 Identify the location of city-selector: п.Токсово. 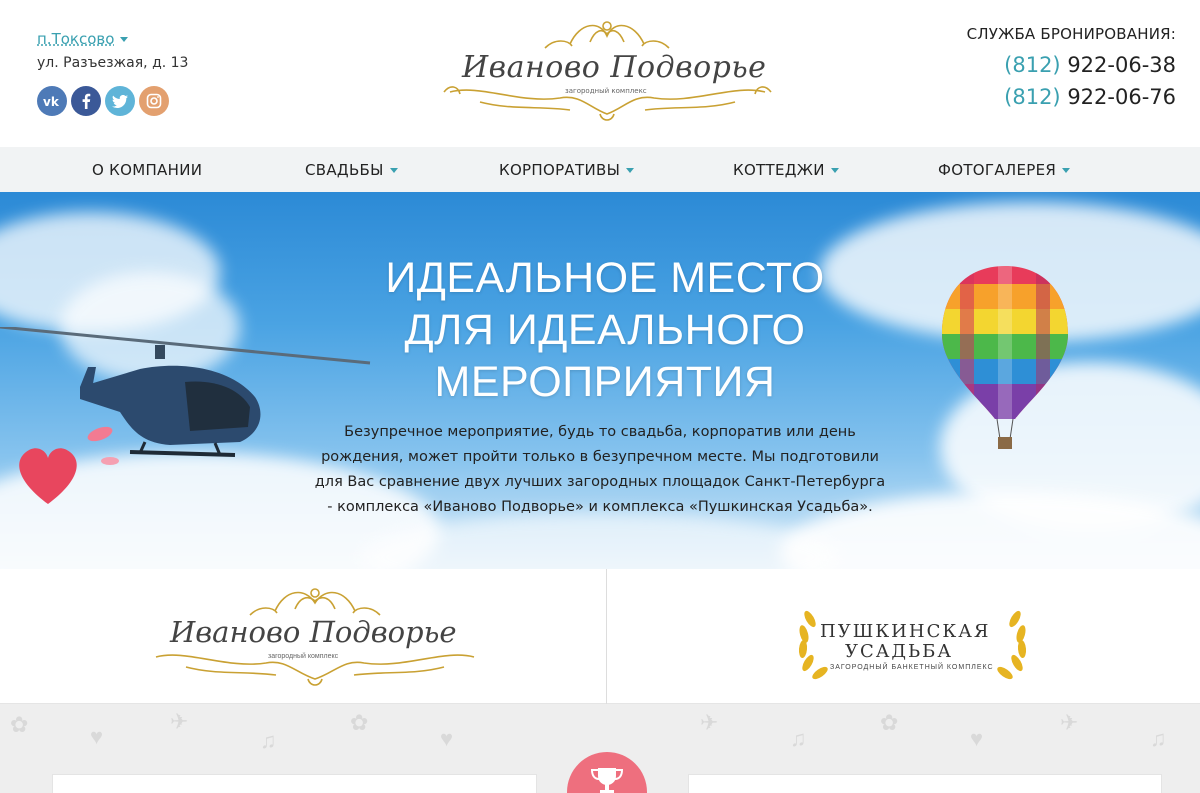
(83, 39).